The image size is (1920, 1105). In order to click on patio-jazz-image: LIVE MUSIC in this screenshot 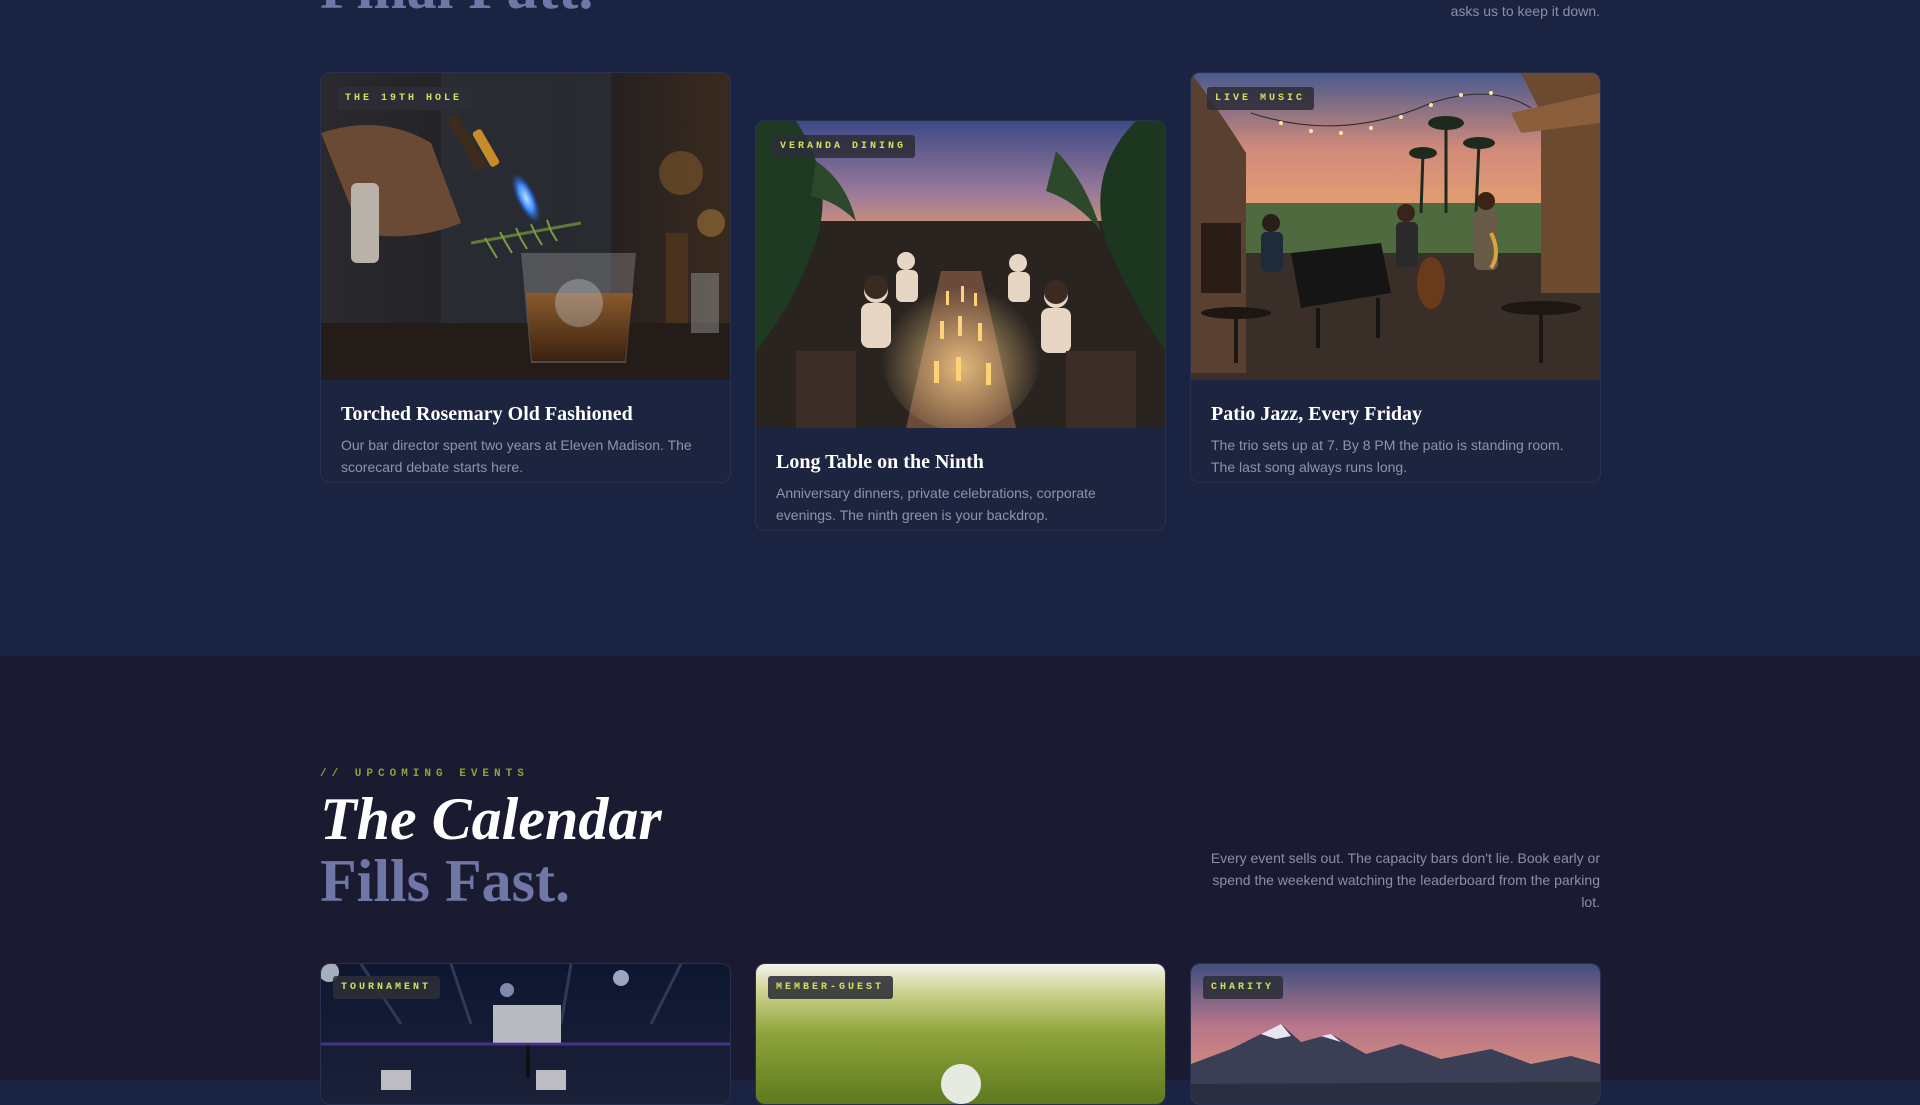, I will do `click(1395, 226)`.